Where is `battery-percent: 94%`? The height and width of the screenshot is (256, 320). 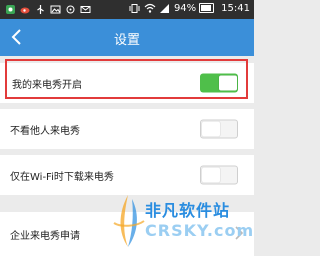
battery-percent: 94% is located at coordinates (185, 8).